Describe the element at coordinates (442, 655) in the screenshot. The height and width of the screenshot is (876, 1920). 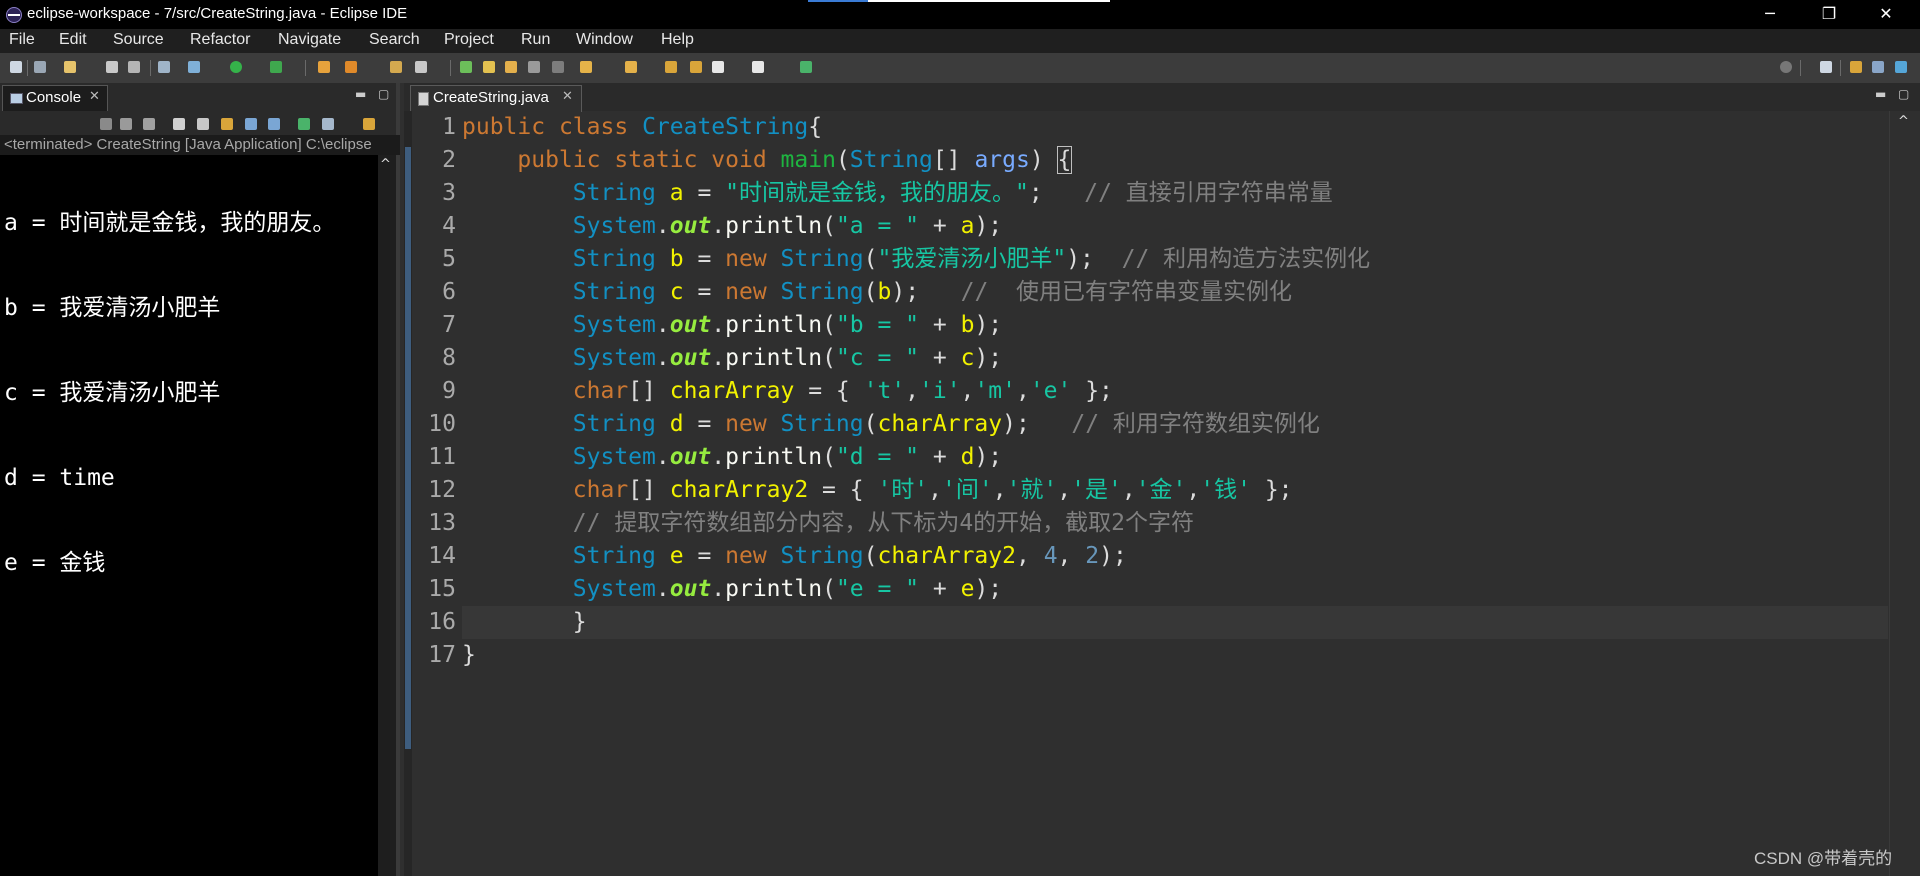
I see `line-number: 17` at that location.